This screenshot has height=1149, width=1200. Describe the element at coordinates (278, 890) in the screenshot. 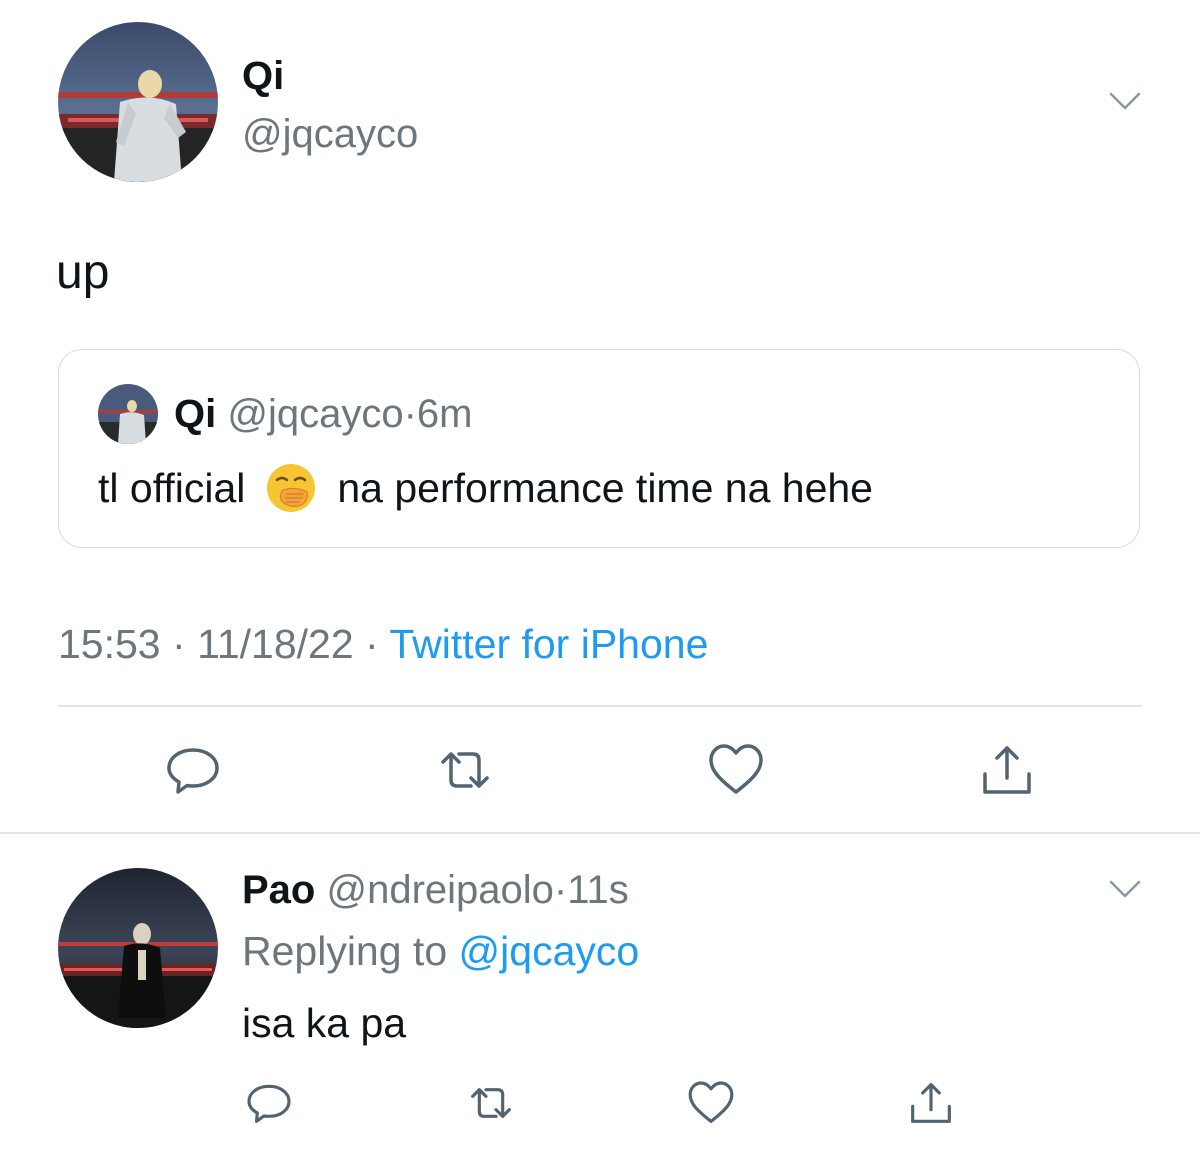

I see `reply-author-name: Pao` at that location.